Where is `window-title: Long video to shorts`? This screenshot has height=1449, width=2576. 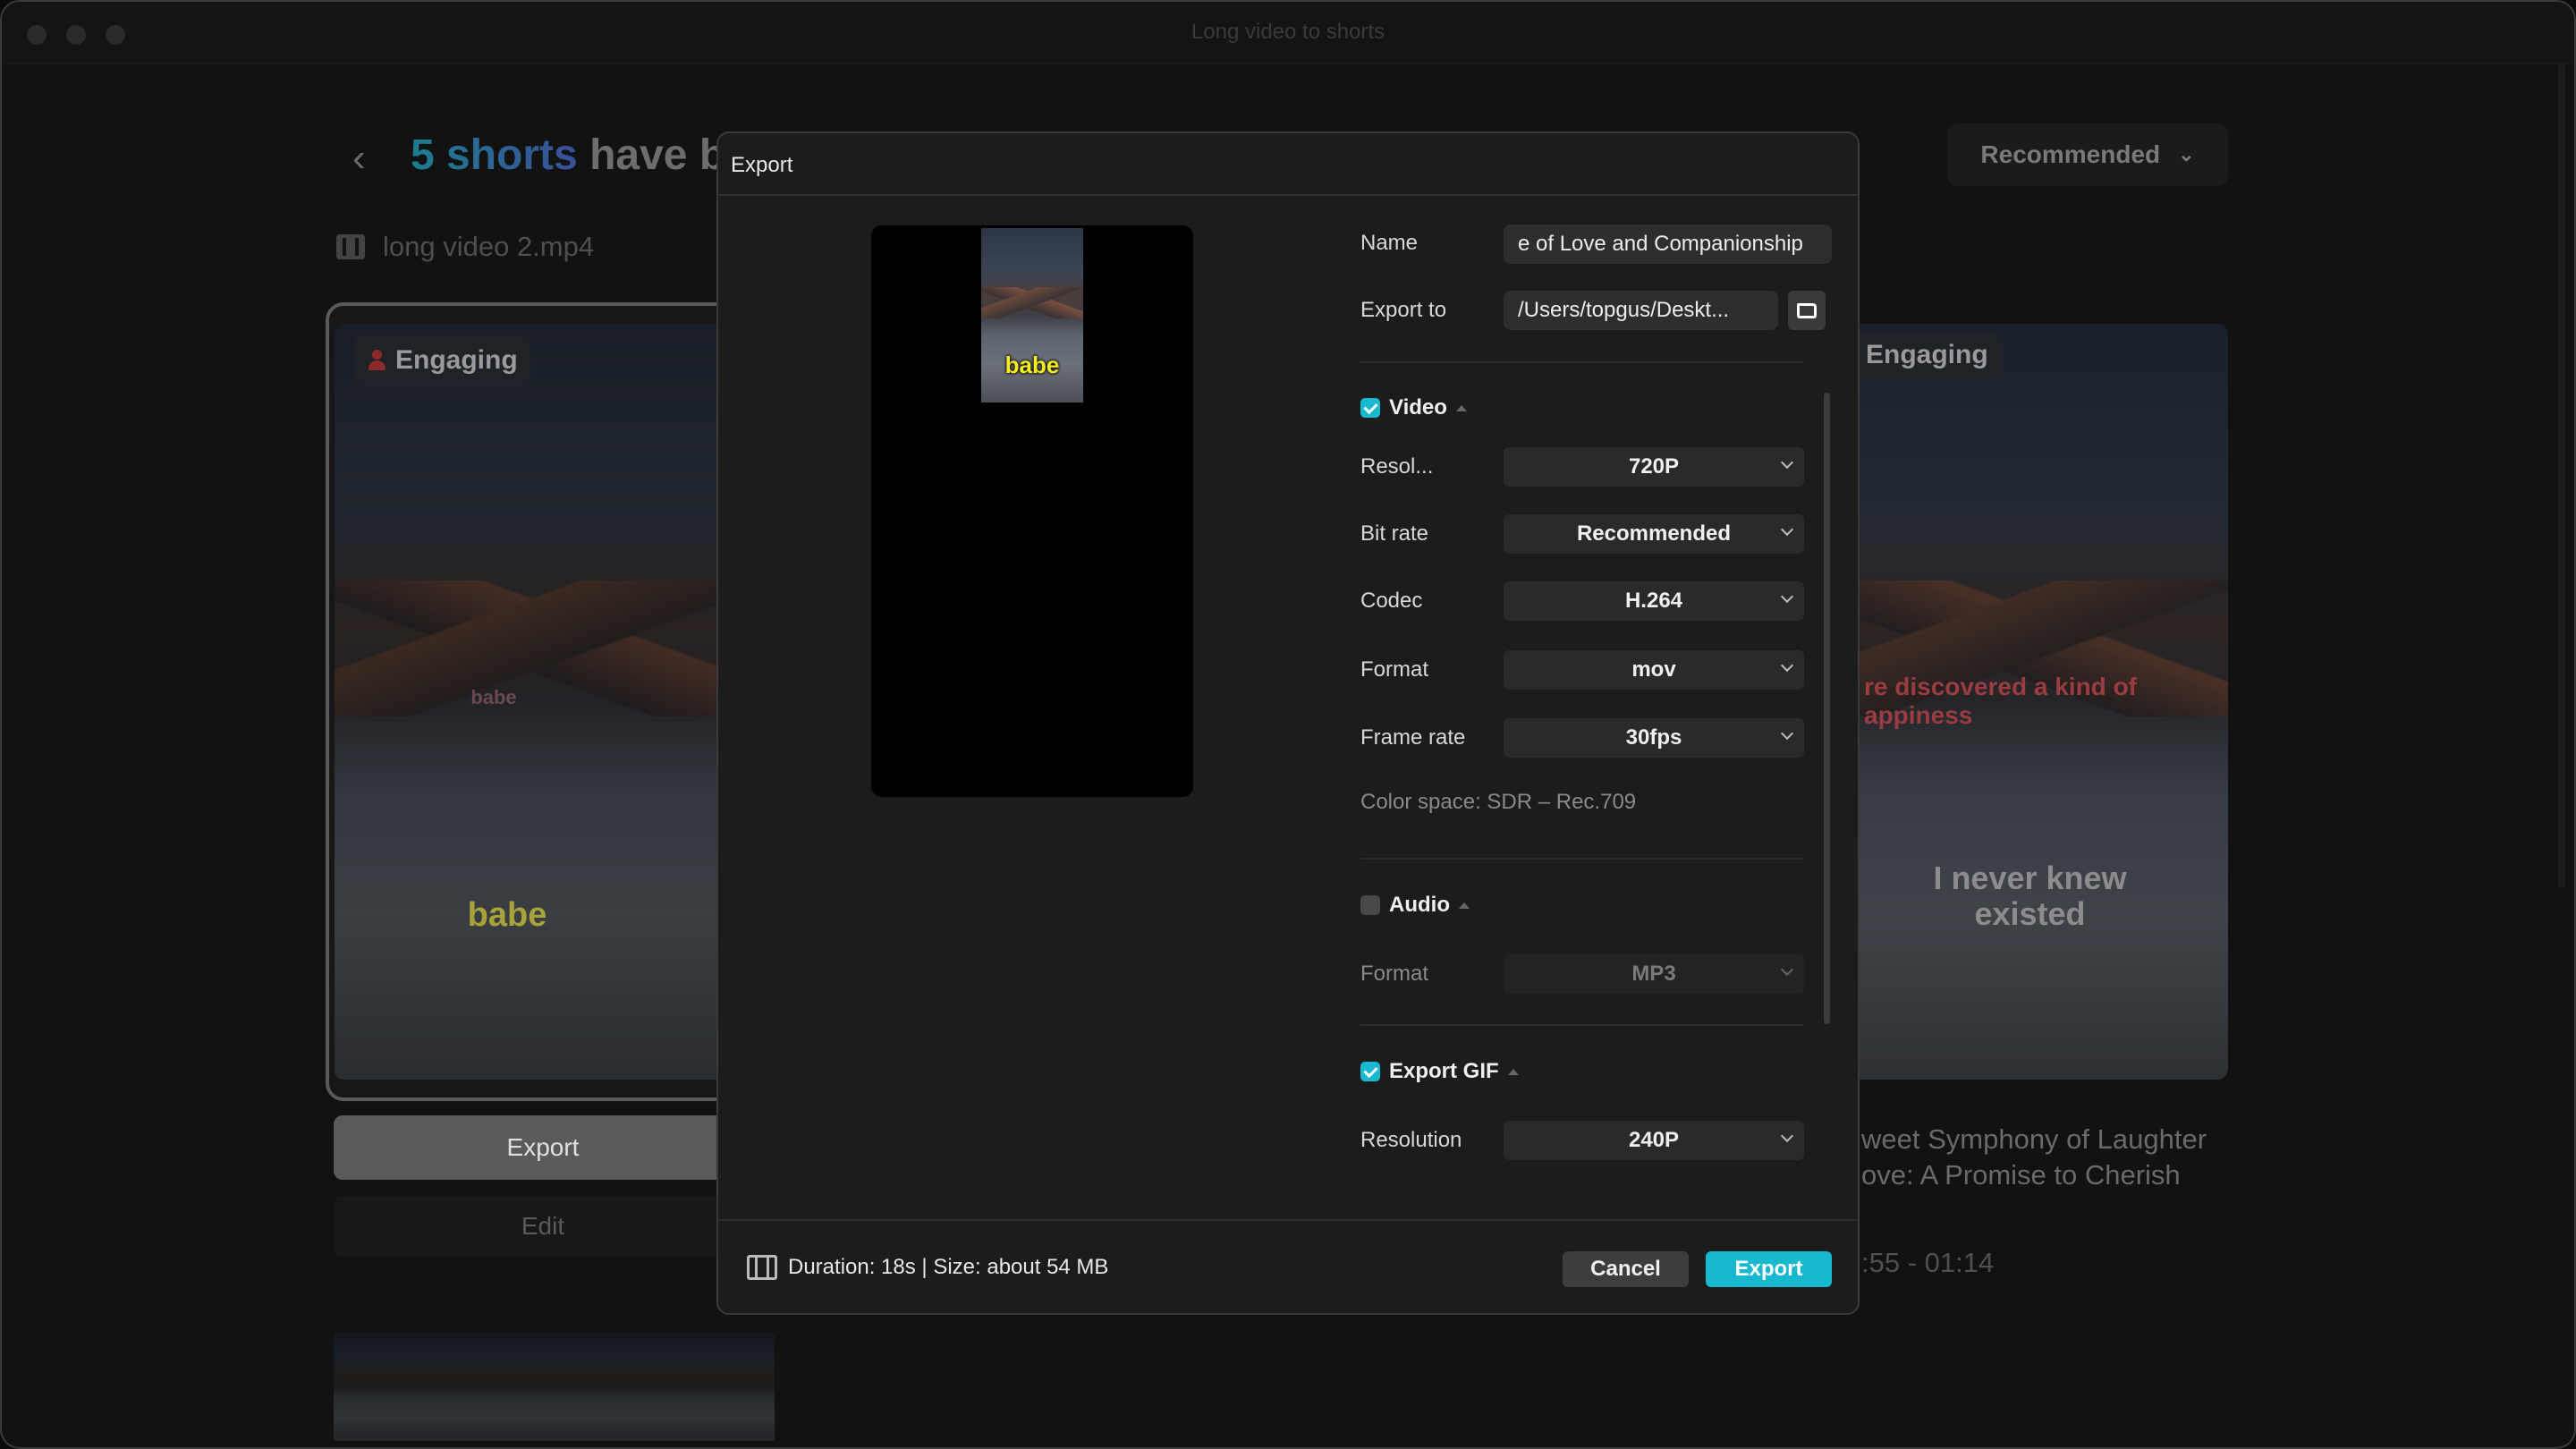
window-title: Long video to shorts is located at coordinates (1288, 32).